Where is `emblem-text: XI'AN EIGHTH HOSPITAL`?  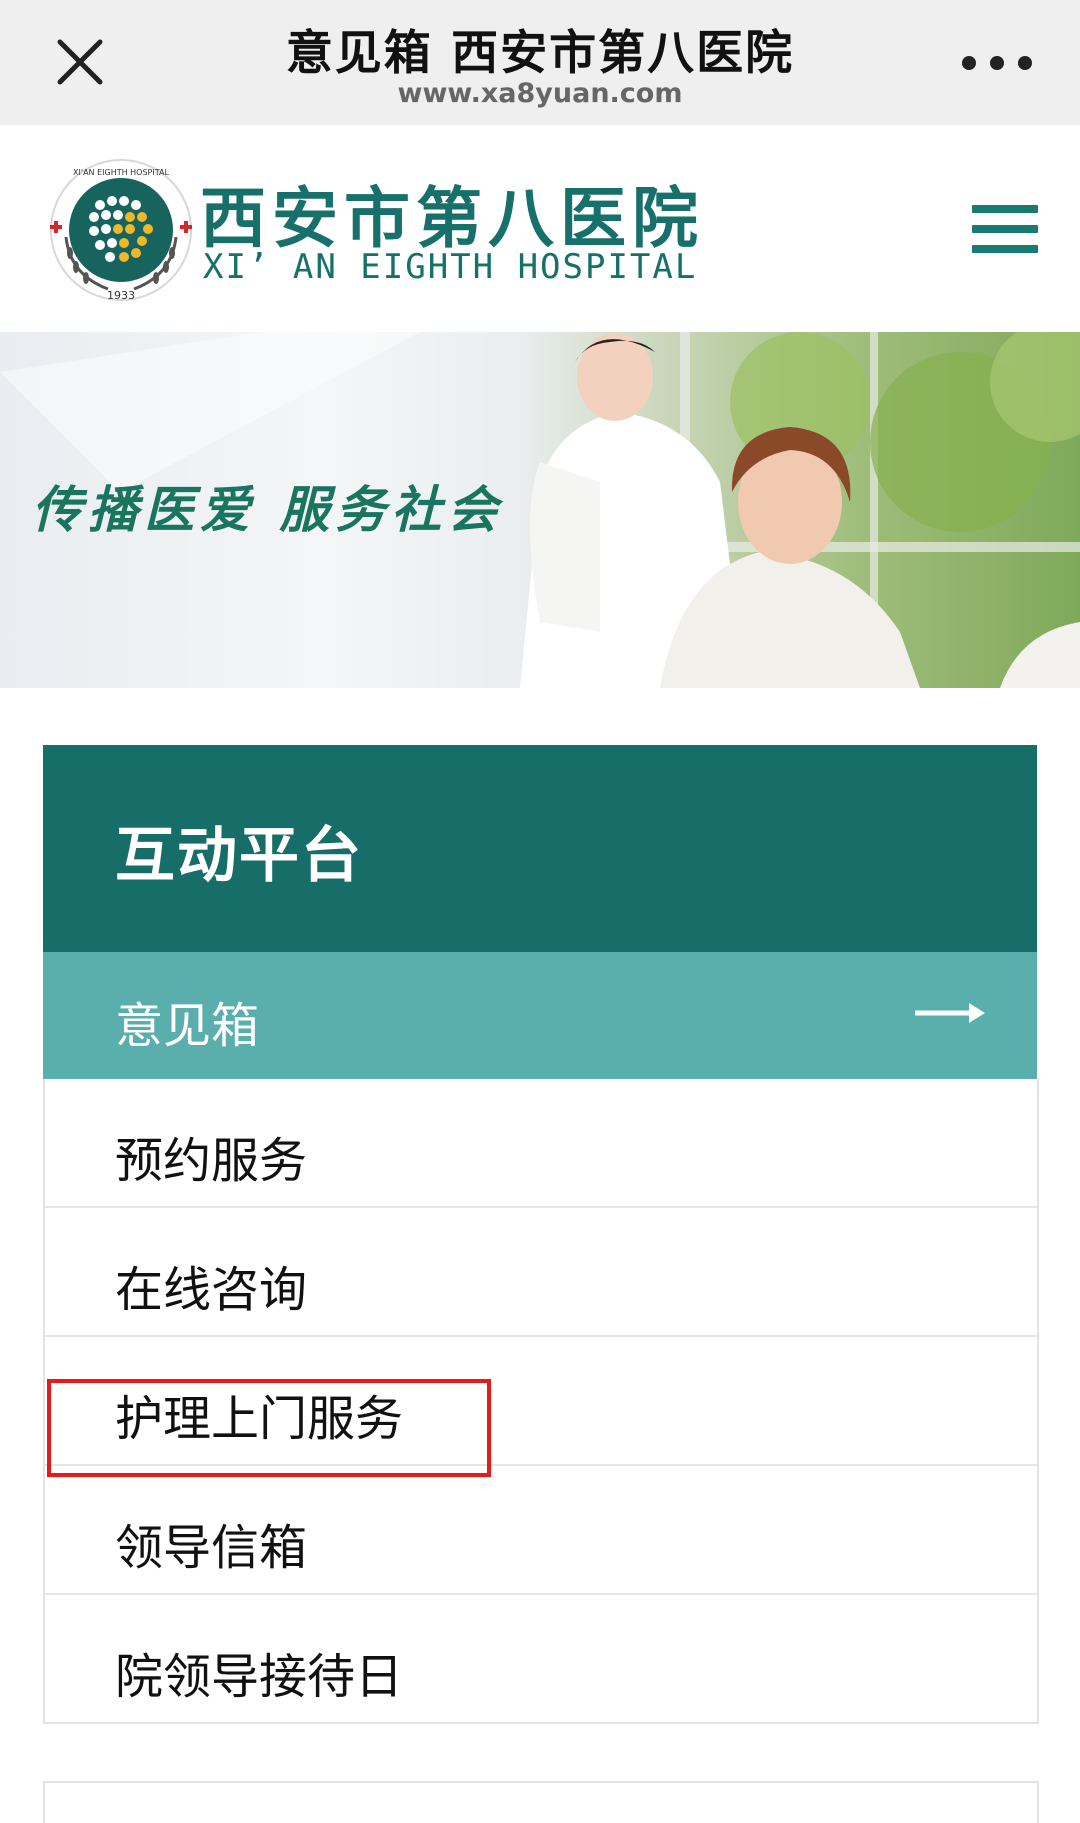 emblem-text: XI'AN EIGHTH HOSPITAL is located at coordinates (121, 172).